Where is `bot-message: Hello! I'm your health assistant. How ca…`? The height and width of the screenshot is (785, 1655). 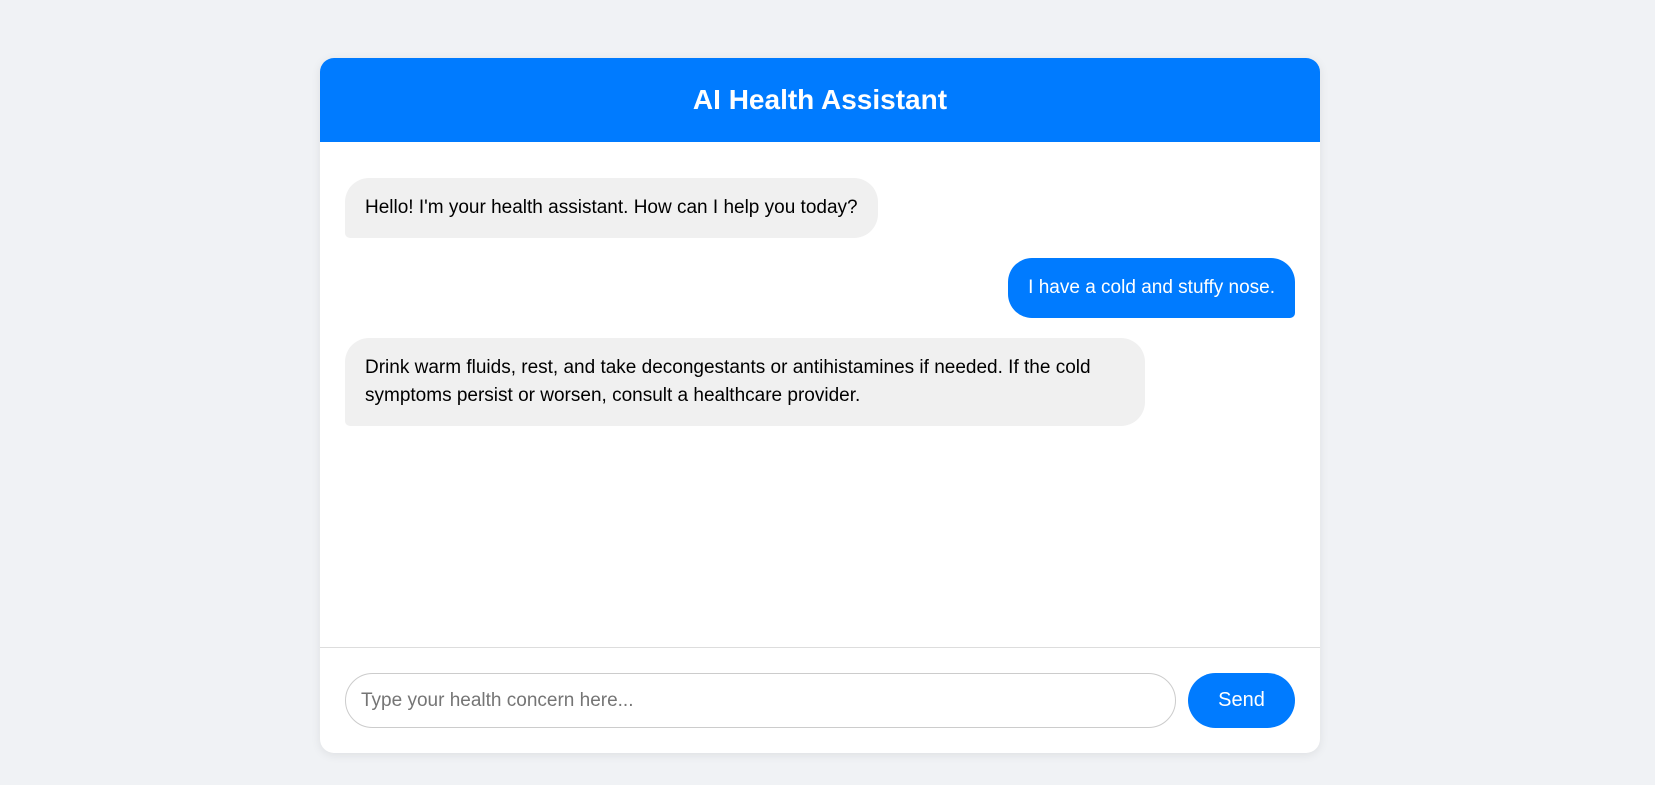 bot-message: Hello! I'm your health assistant. How ca… is located at coordinates (611, 208).